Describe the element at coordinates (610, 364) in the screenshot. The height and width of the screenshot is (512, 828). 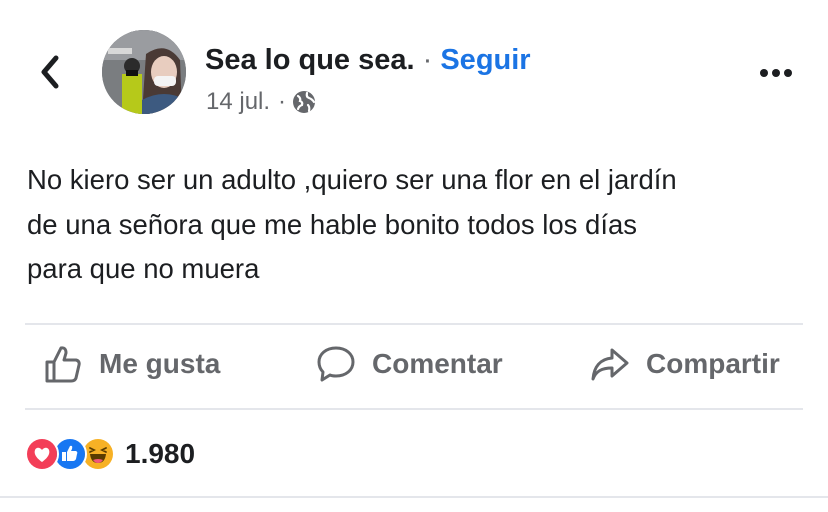
I see `share-icon` at that location.